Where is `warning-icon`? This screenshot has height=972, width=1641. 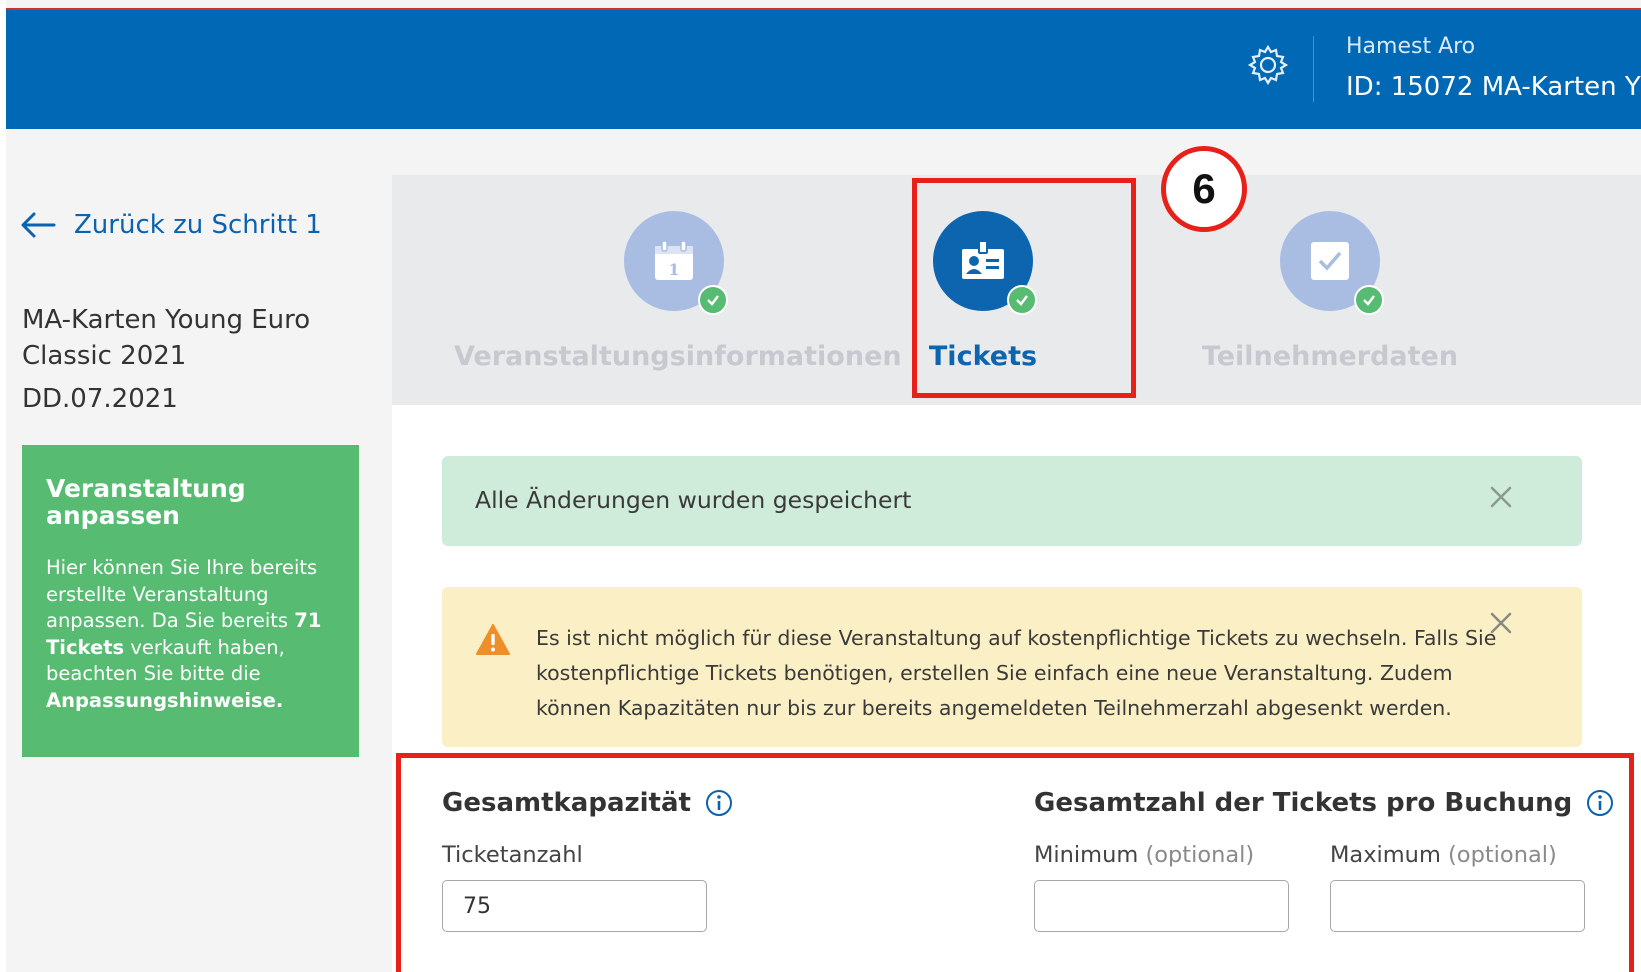
warning-icon is located at coordinates (493, 639).